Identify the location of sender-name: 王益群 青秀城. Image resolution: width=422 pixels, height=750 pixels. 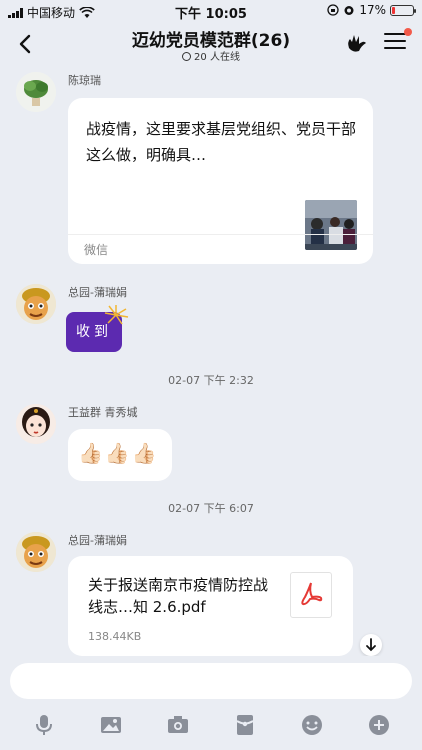
(103, 412).